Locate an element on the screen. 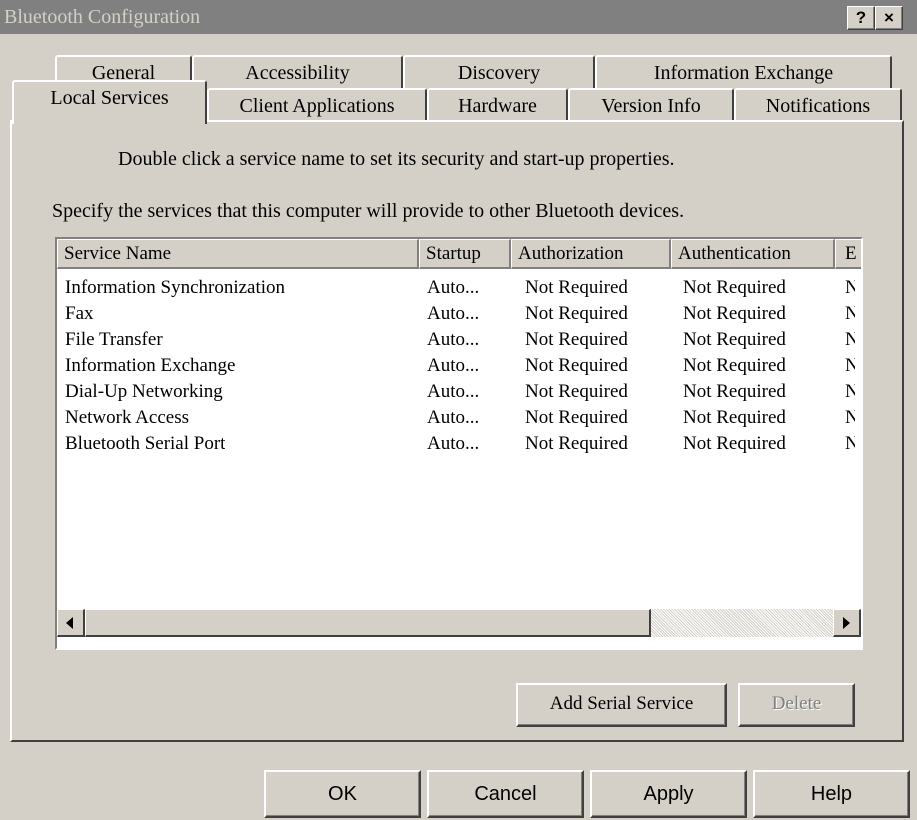 This screenshot has width=917, height=820. cell-service-name: File Transfer is located at coordinates (114, 339).